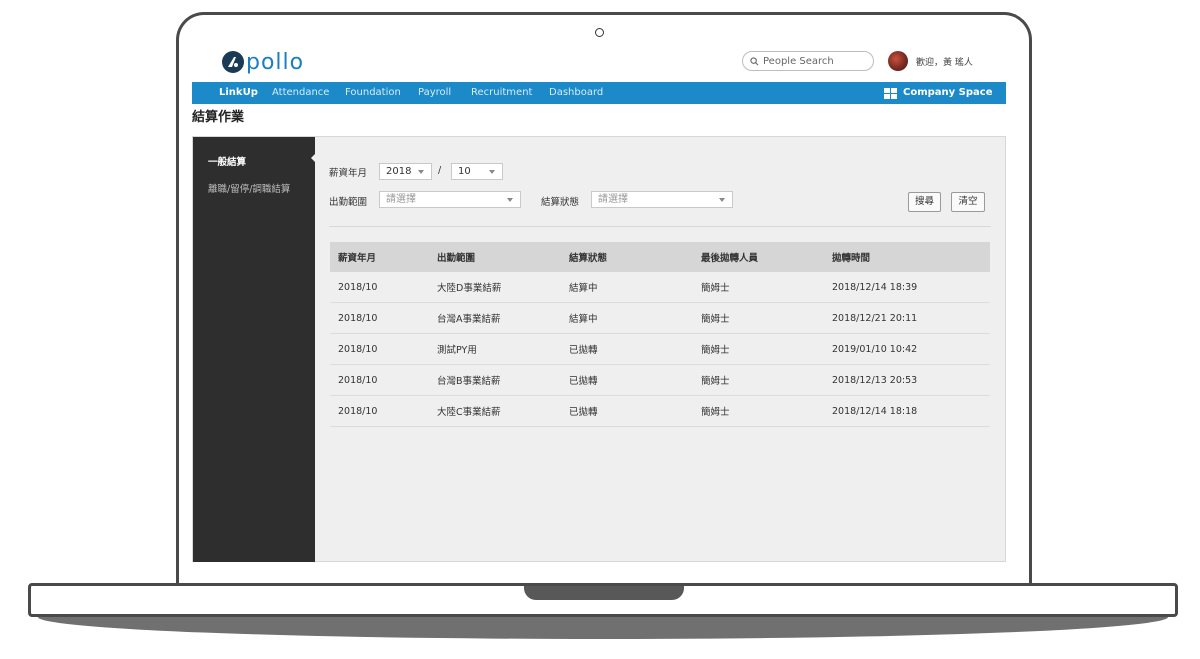  Describe the element at coordinates (599, 32) in the screenshot. I see `camera-icon` at that location.